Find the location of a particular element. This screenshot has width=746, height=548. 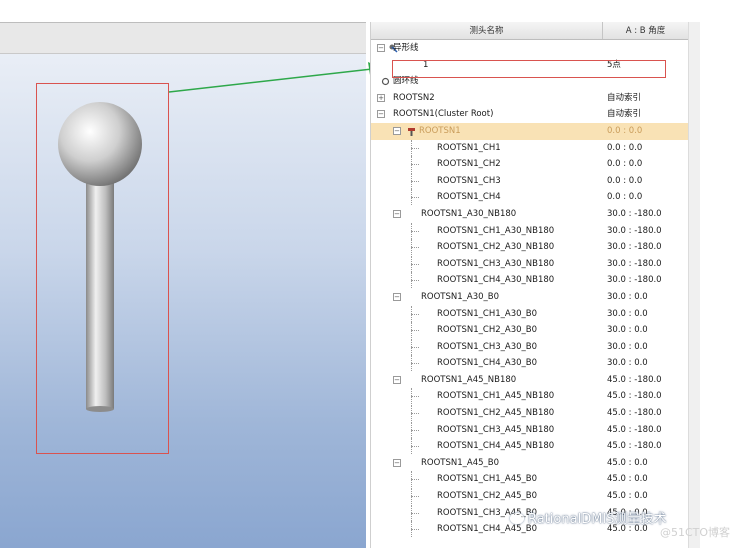

tree-row: + ROOTSN2 自动索引 is located at coordinates (529, 98).